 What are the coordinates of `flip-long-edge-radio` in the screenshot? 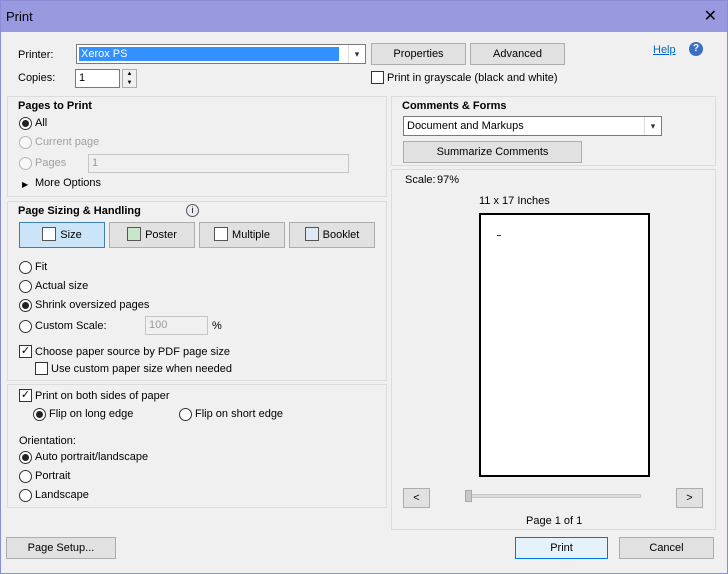 It's located at (39, 414).